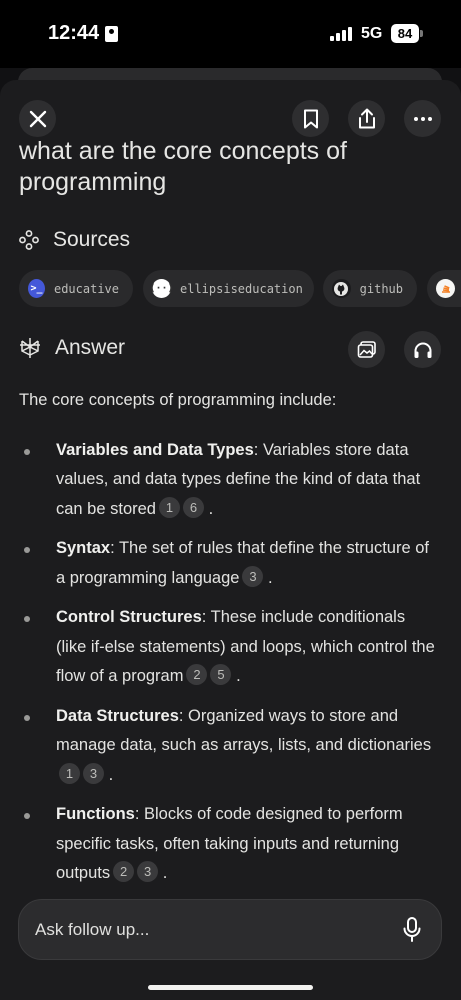 This screenshot has width=461, height=1000. I want to click on bullet-term: Functions, so click(95, 814).